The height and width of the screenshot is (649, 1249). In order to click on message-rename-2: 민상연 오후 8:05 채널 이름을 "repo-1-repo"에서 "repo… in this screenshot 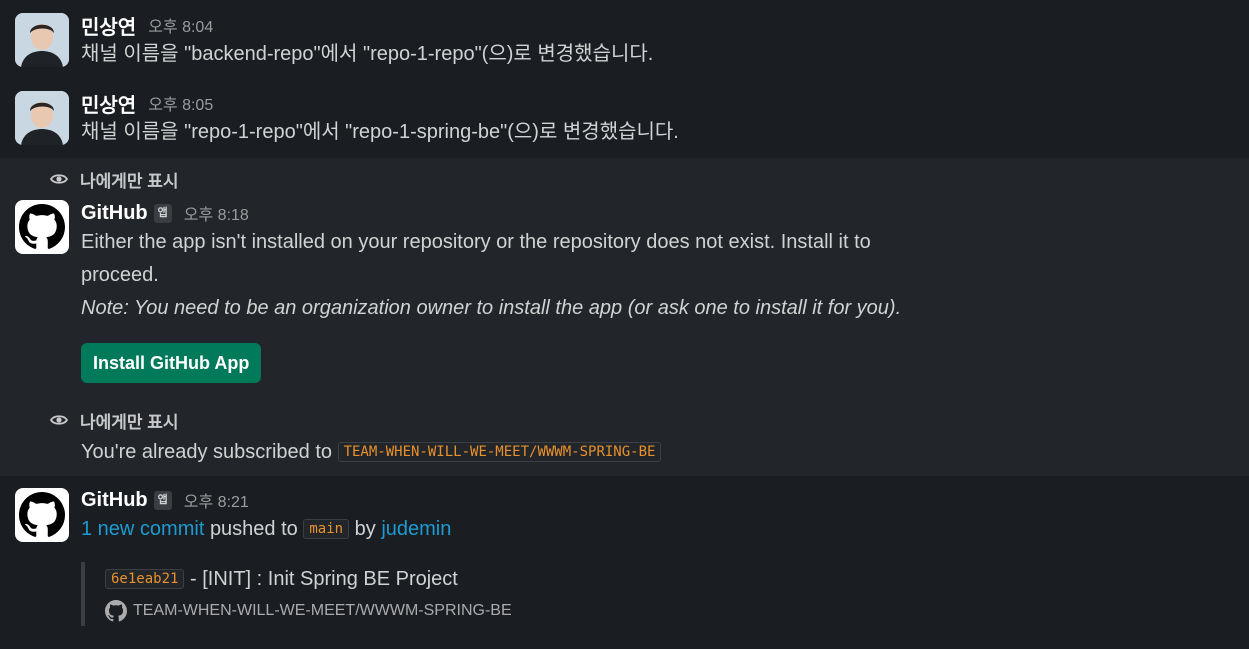, I will do `click(624, 119)`.